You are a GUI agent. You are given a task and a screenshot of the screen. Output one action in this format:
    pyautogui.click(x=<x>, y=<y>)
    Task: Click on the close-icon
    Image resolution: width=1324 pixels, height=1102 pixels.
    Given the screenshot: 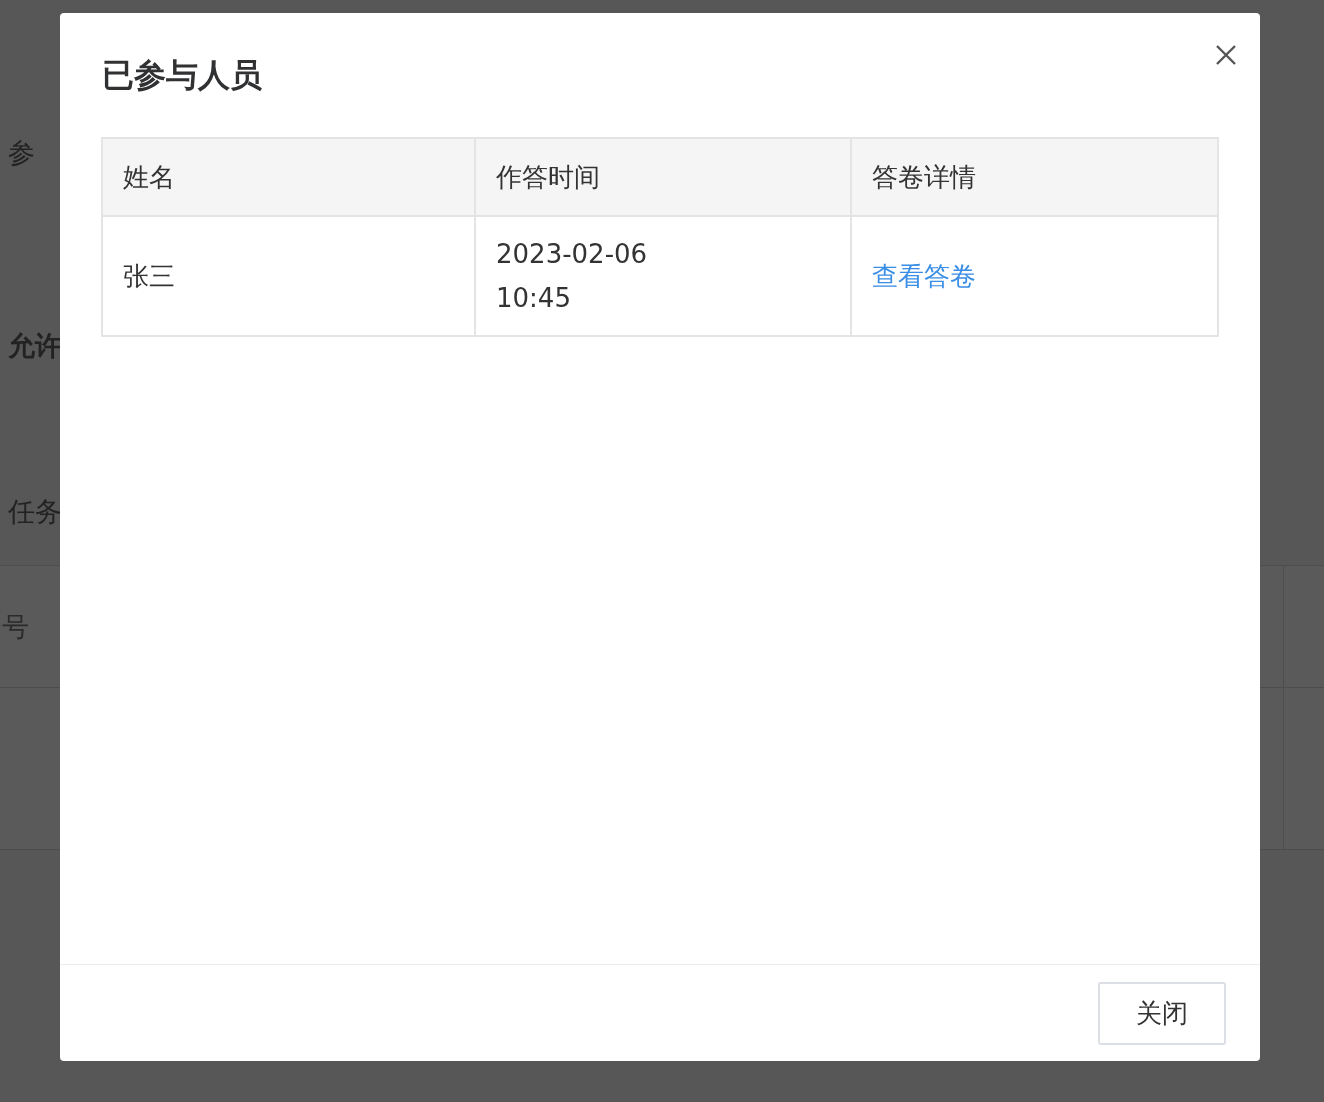 What is the action you would take?
    pyautogui.click(x=1226, y=55)
    